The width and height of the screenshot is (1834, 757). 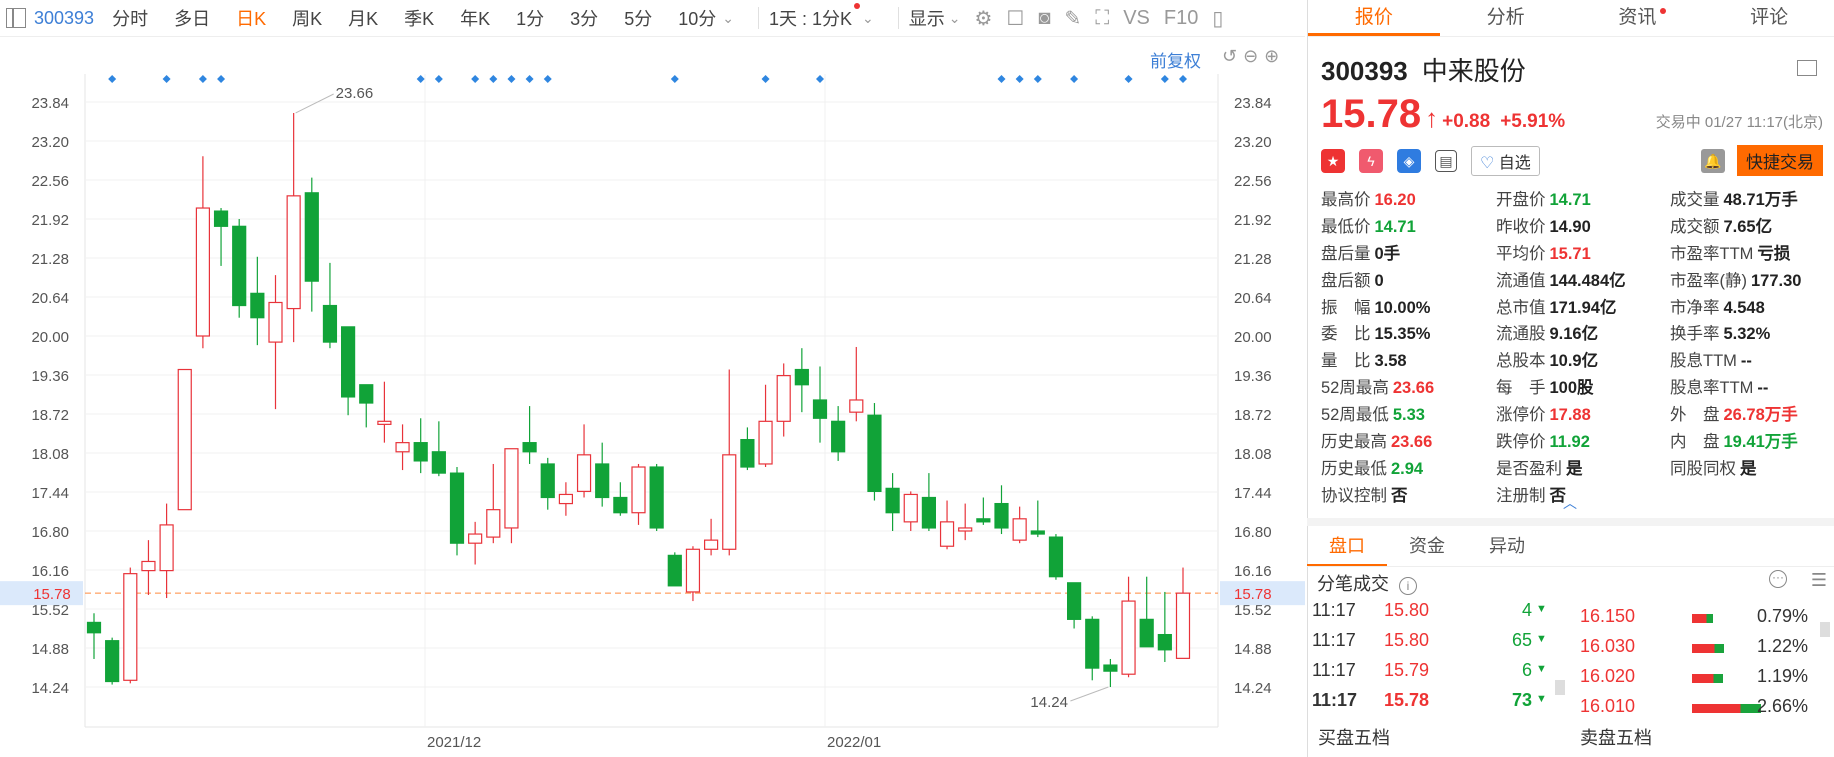 I want to click on stat-value: 是, so click(x=1574, y=468).